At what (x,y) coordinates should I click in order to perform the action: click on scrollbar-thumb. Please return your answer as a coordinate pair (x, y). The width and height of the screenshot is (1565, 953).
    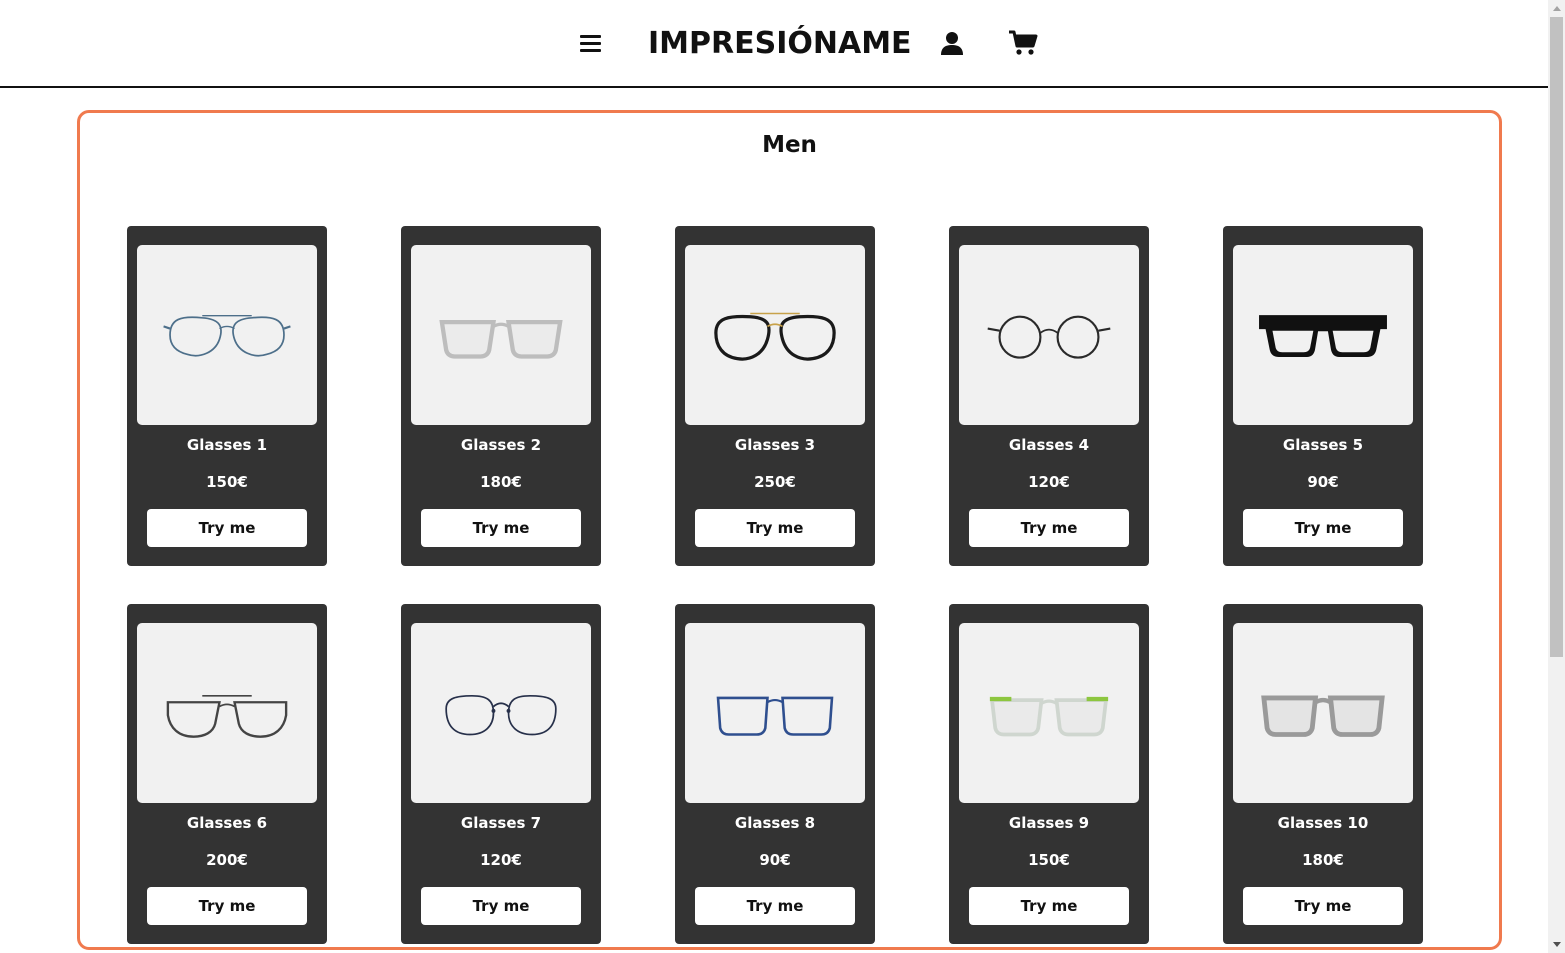
    Looking at the image, I should click on (1556, 337).